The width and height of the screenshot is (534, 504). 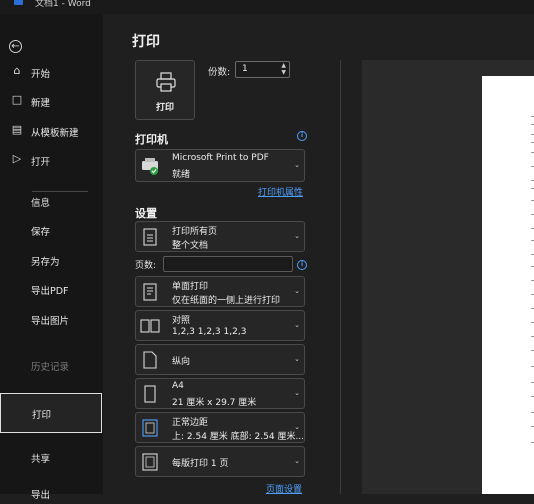 I want to click on collate-icon, so click(x=150, y=325).